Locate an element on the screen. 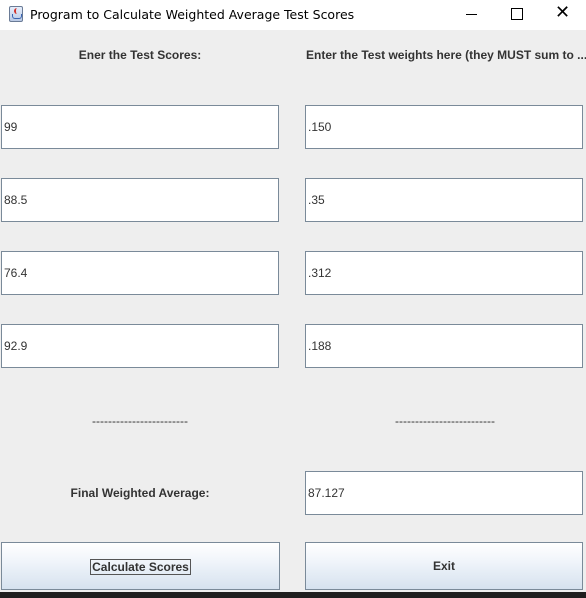 This screenshot has width=586, height=598. calculate-scores-button: Calculate Scores is located at coordinates (140, 566).